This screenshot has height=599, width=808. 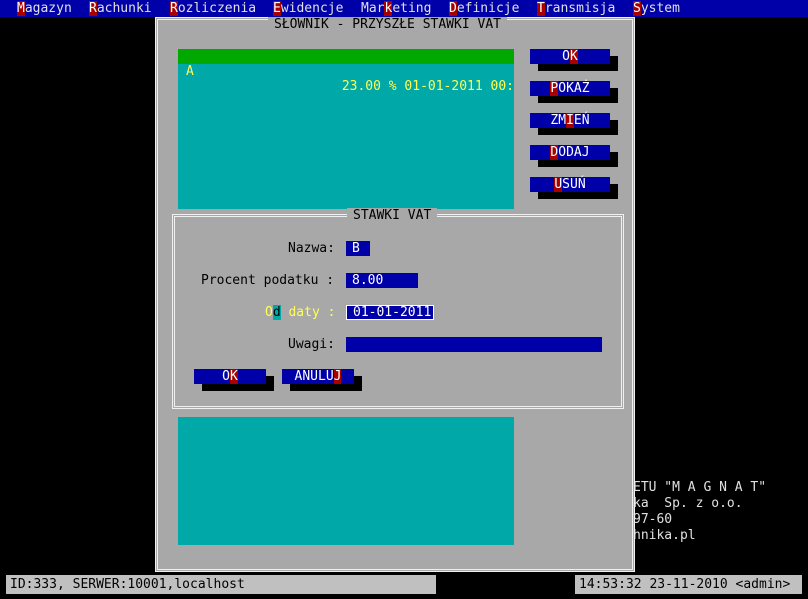 I want to click on menu-transmisja: Transmisja, so click(x=576, y=8).